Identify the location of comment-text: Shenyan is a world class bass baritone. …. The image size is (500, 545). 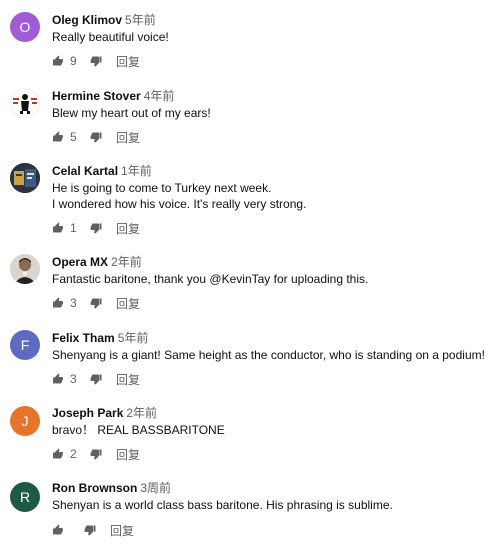
(274, 505).